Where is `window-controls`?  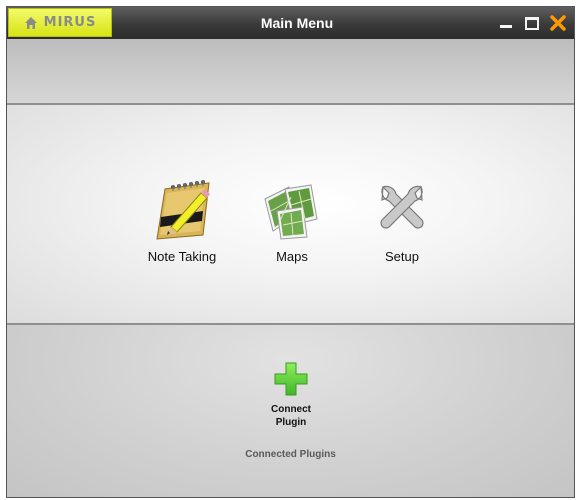 window-controls is located at coordinates (532, 23).